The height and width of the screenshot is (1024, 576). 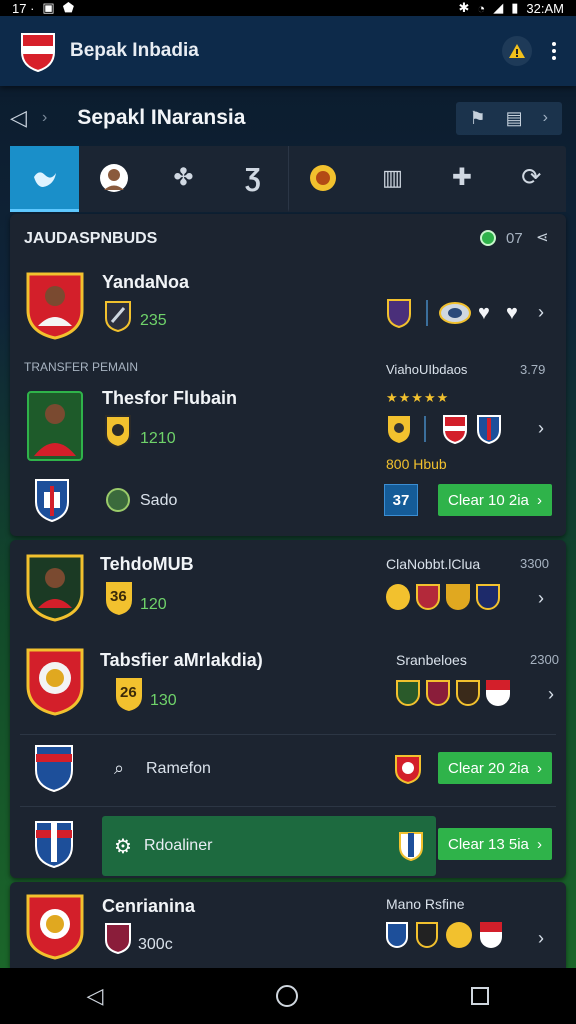 I want to click on club5-chevron-icon: ›, so click(x=541, y=938).